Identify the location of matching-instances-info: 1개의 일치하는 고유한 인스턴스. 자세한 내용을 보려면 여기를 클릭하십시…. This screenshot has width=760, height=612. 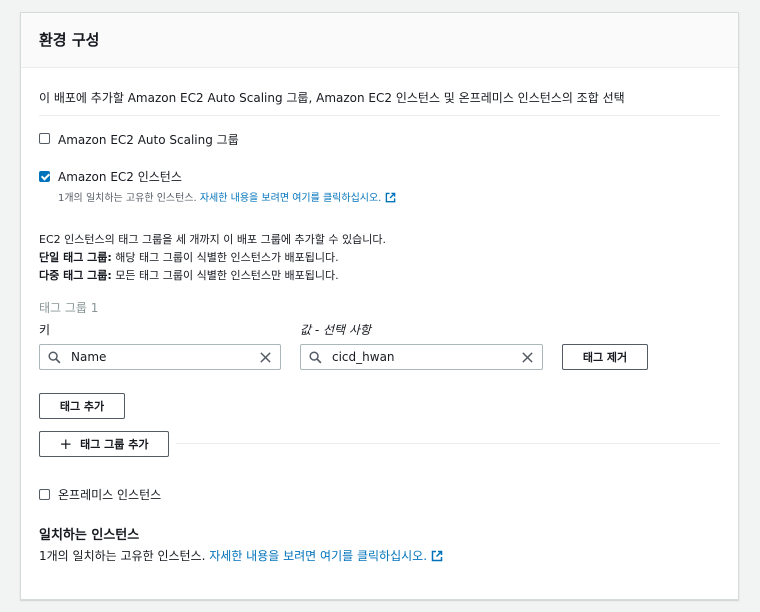
(241, 555).